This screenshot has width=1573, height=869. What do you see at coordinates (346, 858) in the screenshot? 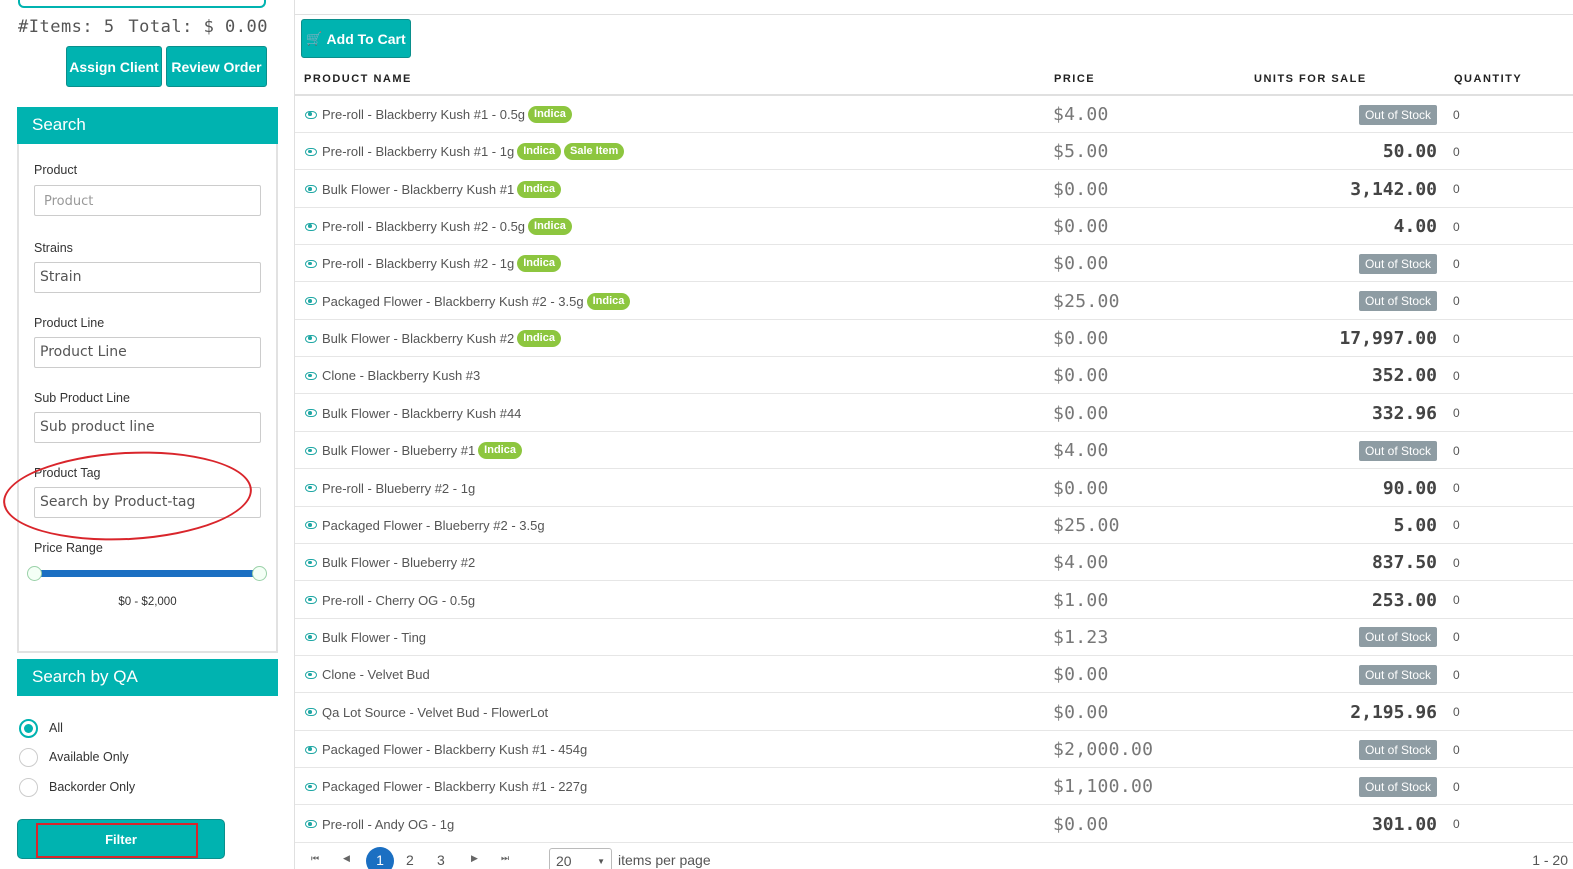
I see `prev-page-icon: ◀` at bounding box center [346, 858].